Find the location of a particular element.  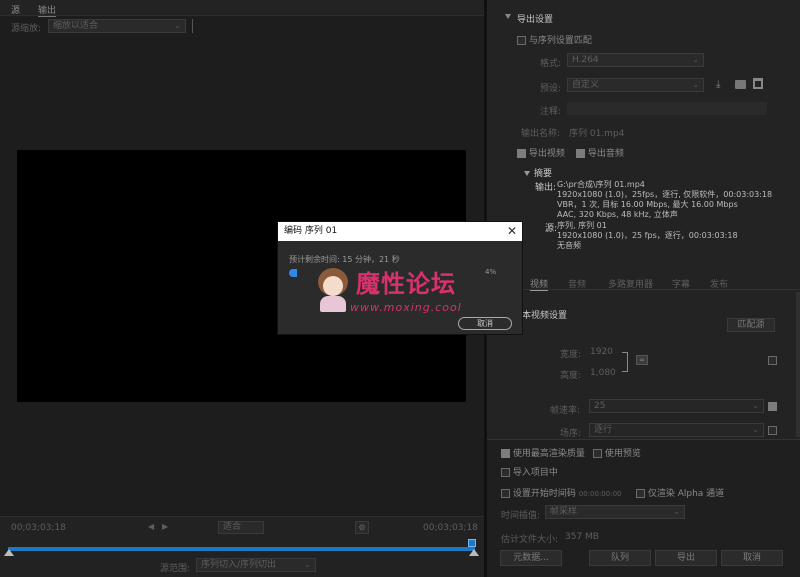

fit-value: 适合 is located at coordinates (232, 527).